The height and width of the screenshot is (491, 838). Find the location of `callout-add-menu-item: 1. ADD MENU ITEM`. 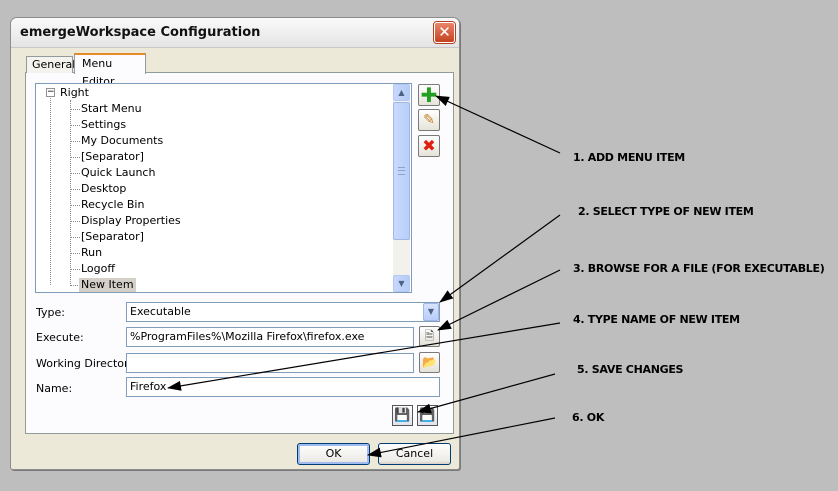

callout-add-menu-item: 1. ADD MENU ITEM is located at coordinates (629, 157).